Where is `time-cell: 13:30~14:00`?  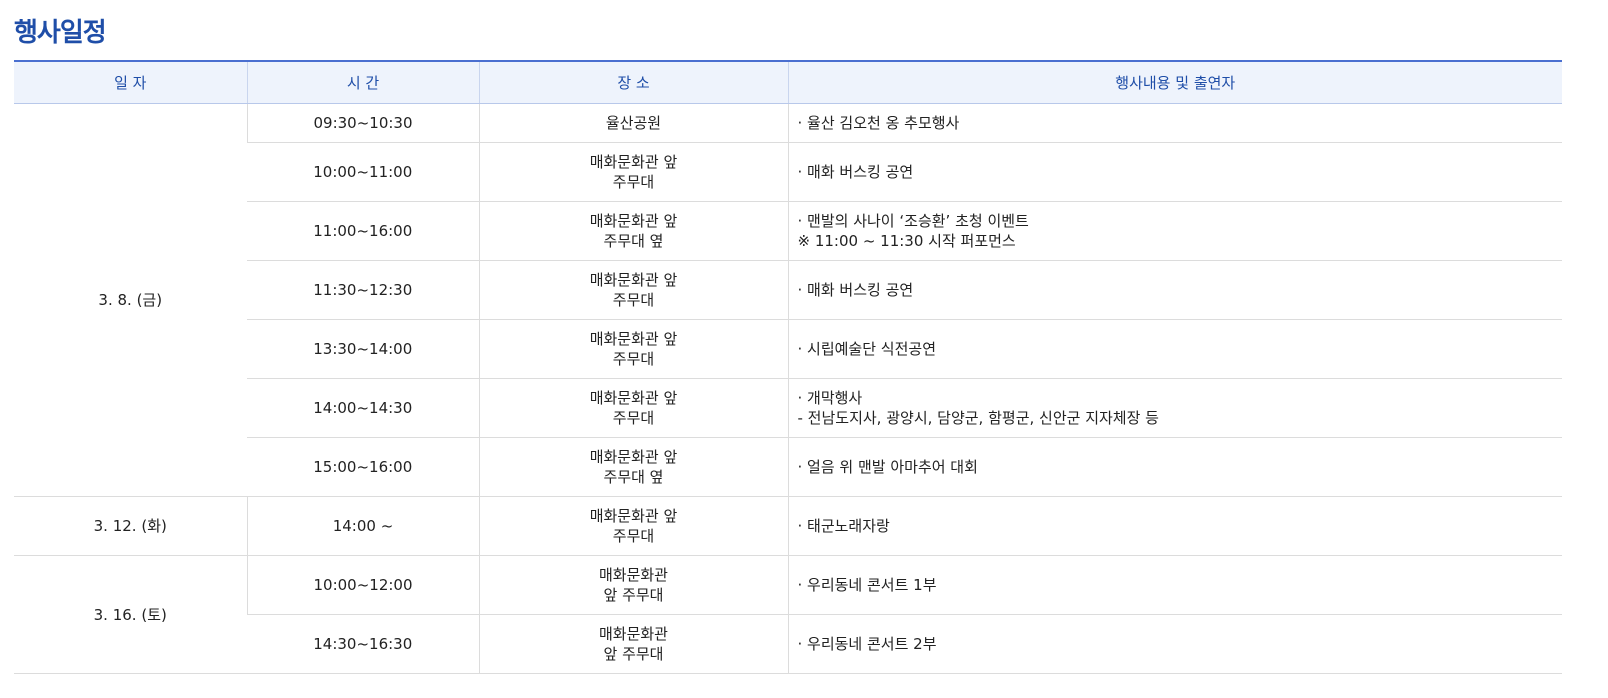 time-cell: 13:30~14:00 is located at coordinates (363, 349).